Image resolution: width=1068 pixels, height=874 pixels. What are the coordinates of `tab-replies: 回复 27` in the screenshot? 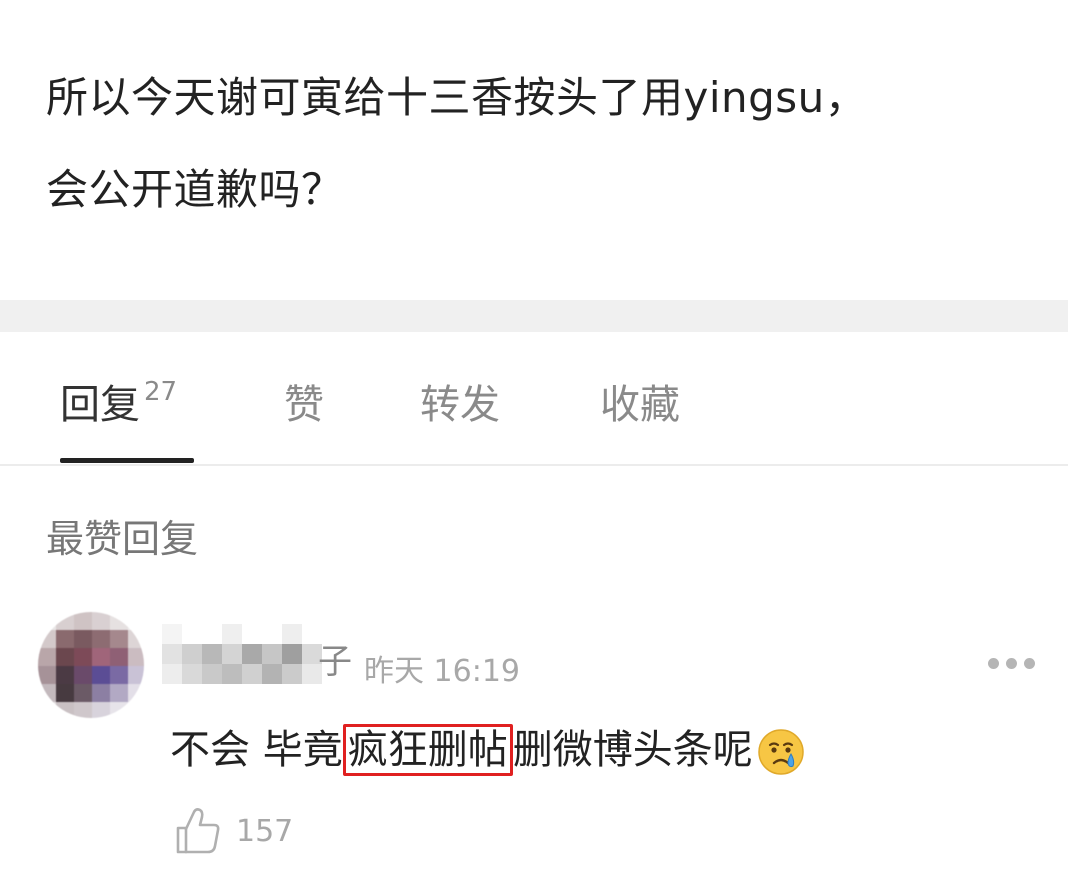 It's located at (118, 401).